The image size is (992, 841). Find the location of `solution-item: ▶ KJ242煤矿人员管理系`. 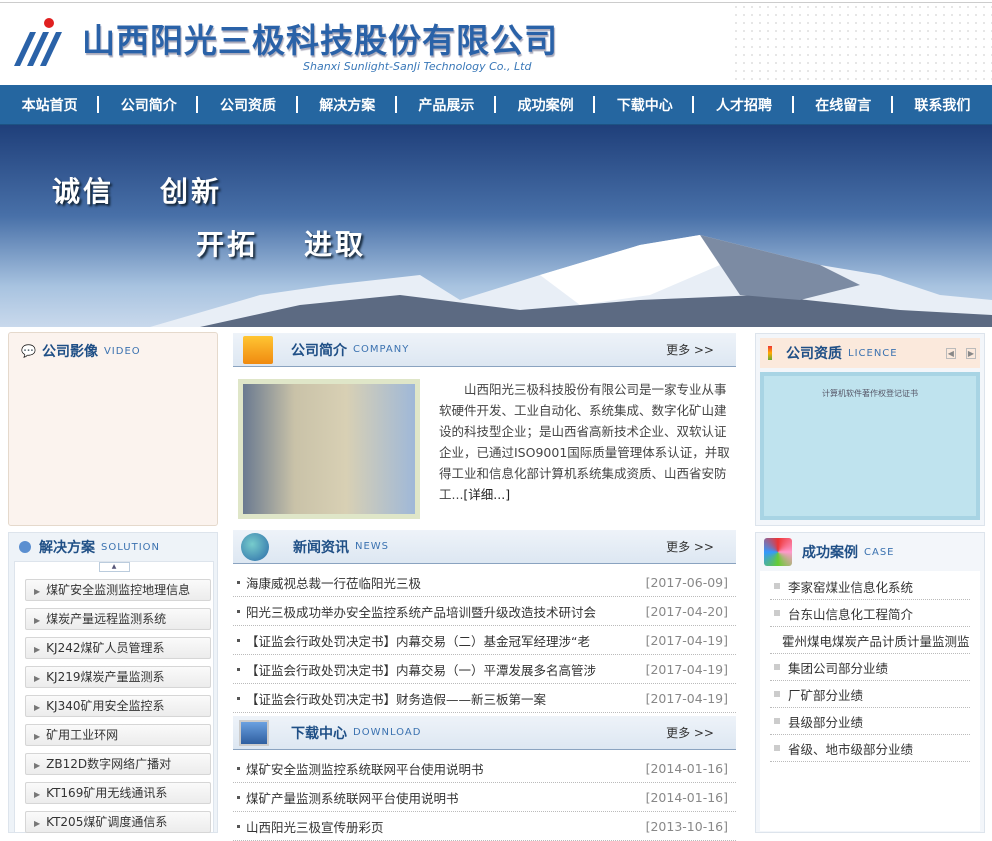

solution-item: ▶ KJ242煤矿人员管理系 is located at coordinates (118, 648).